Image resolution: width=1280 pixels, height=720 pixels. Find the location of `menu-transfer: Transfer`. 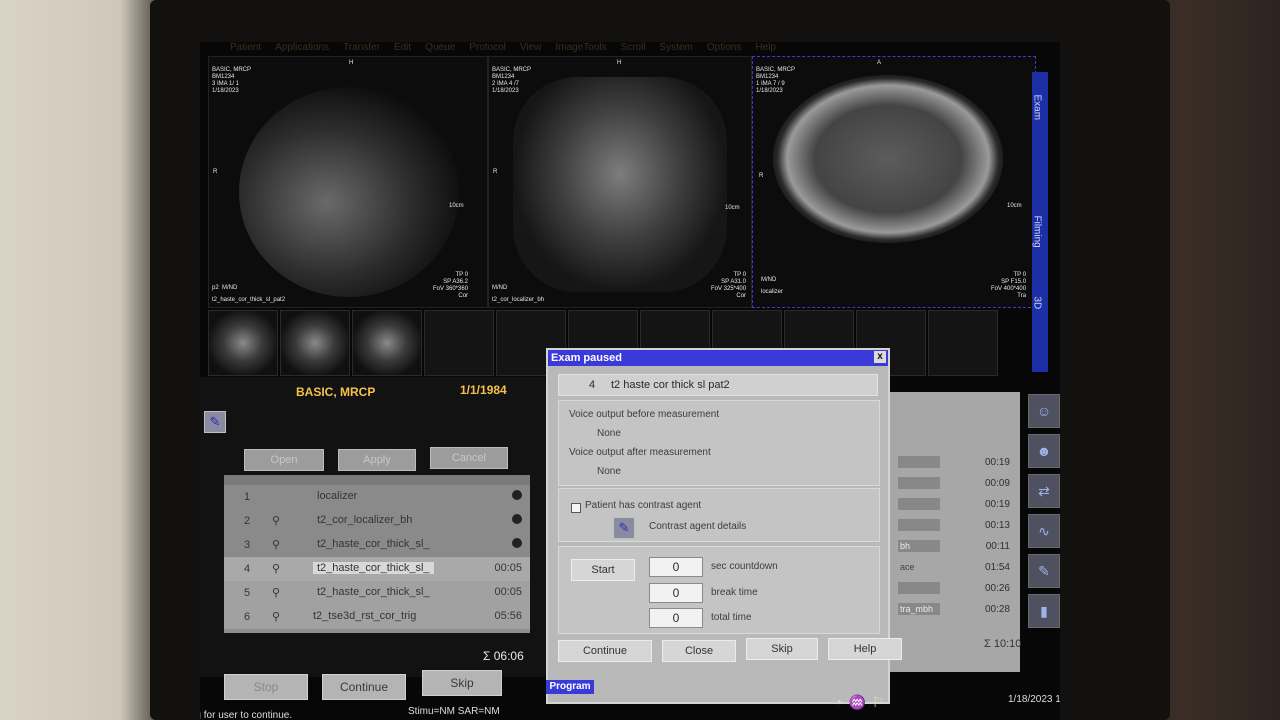

menu-transfer: Transfer is located at coordinates (361, 49).